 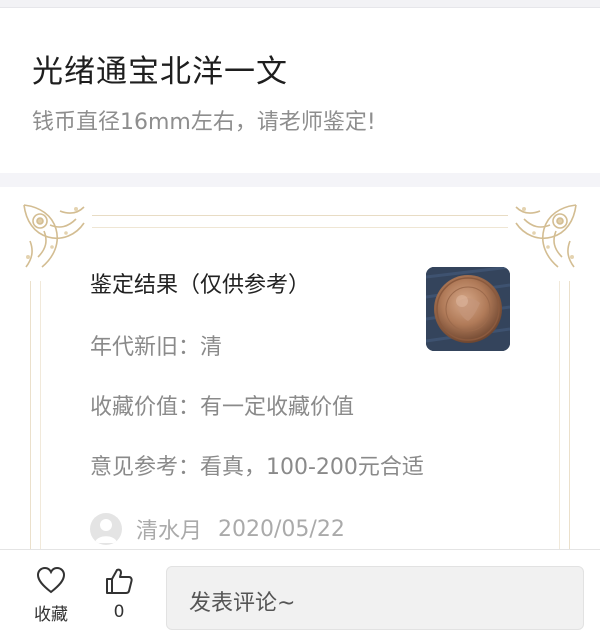 I want to click on like-count: 0, so click(x=119, y=612).